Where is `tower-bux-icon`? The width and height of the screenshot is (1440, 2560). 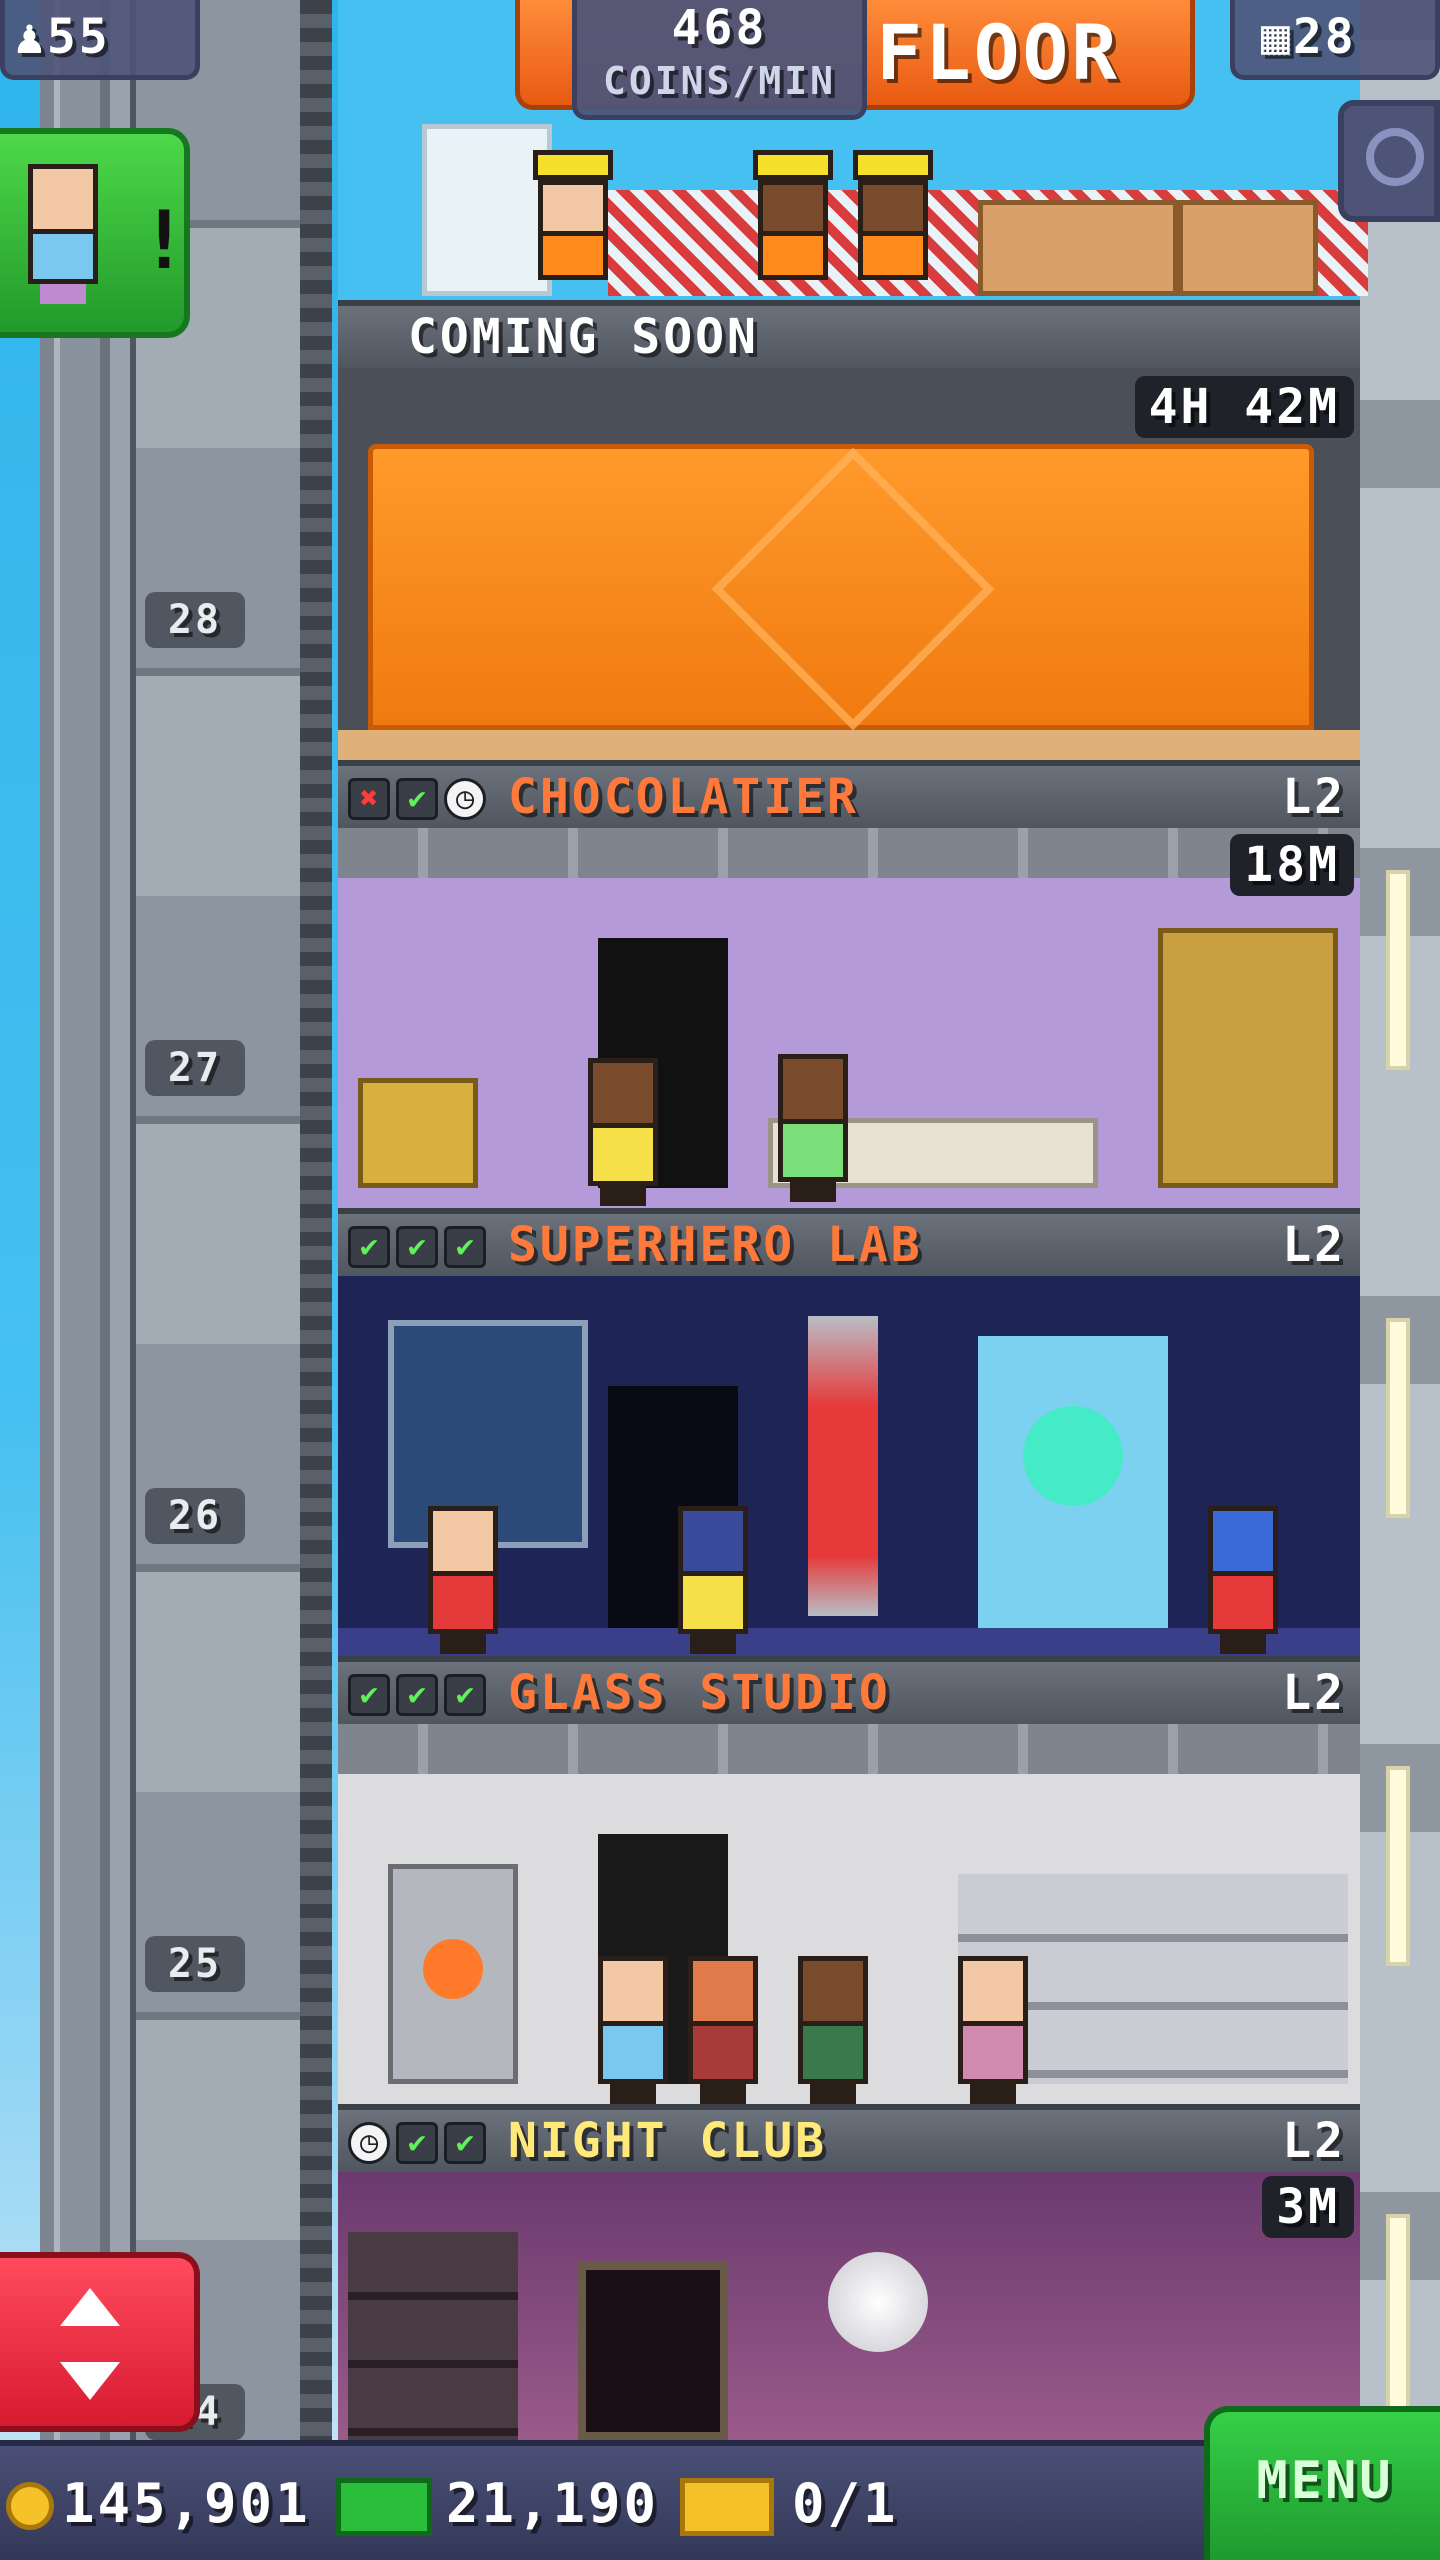
tower-bux-icon is located at coordinates (384, 2507).